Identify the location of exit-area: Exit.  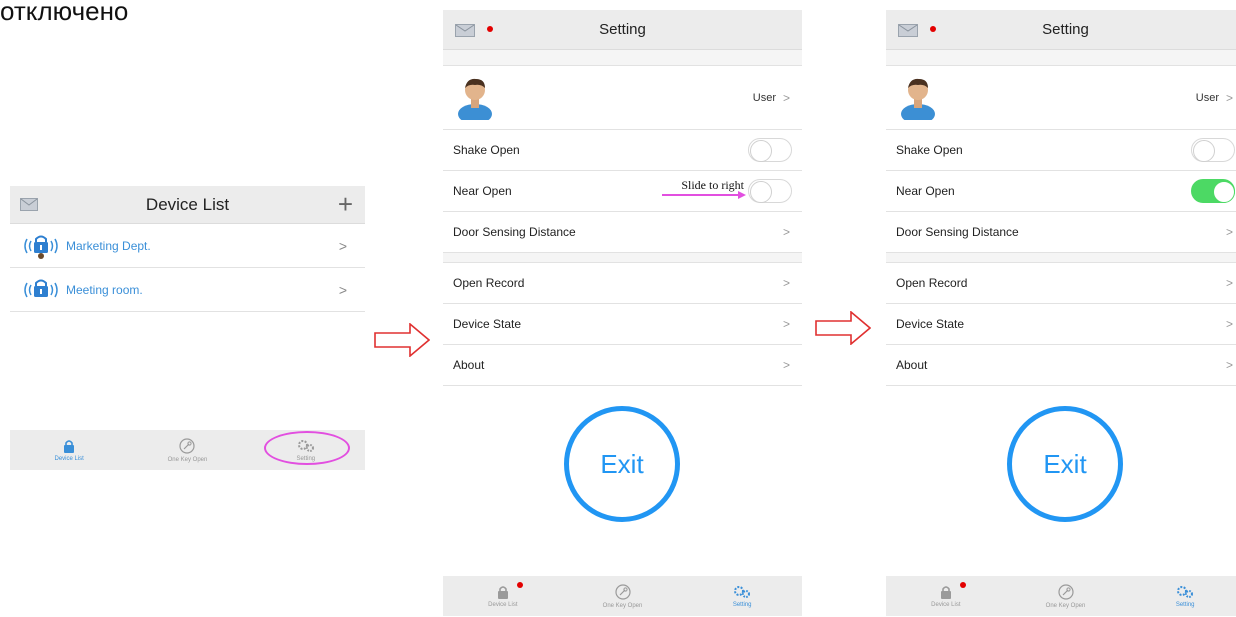
(1061, 481).